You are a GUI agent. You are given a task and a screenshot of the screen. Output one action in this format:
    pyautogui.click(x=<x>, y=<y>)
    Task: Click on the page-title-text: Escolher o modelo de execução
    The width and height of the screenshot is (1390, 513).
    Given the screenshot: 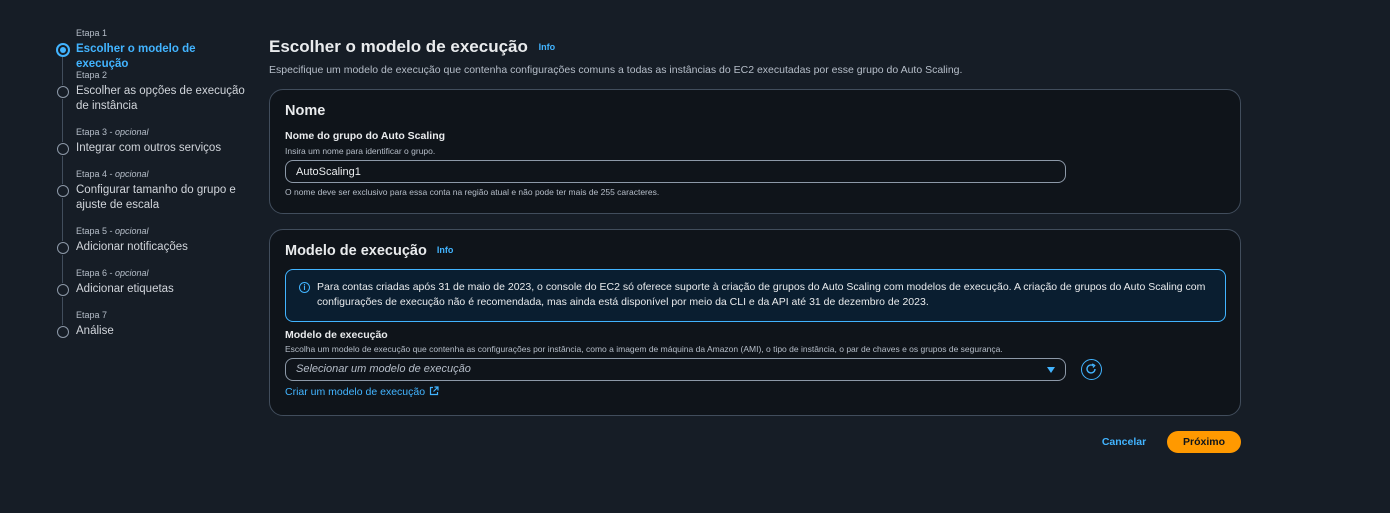 What is the action you would take?
    pyautogui.click(x=398, y=46)
    